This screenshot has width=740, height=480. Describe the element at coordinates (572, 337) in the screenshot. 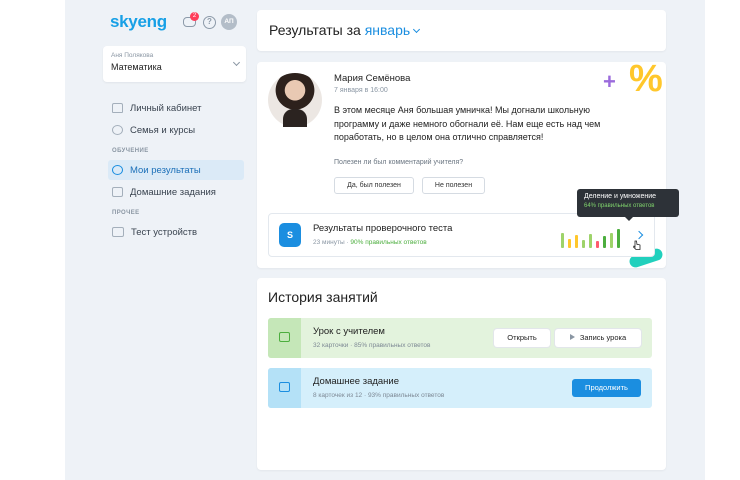

I see `play-icon` at that location.